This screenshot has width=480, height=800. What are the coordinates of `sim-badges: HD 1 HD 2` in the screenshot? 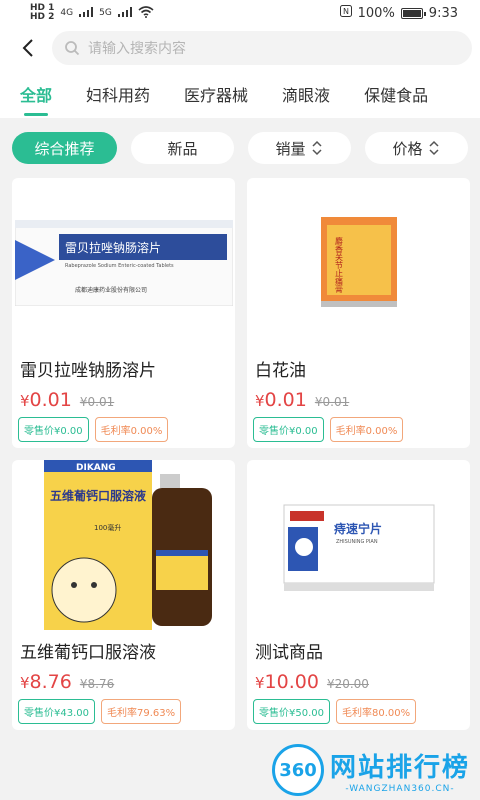 It's located at (42, 13).